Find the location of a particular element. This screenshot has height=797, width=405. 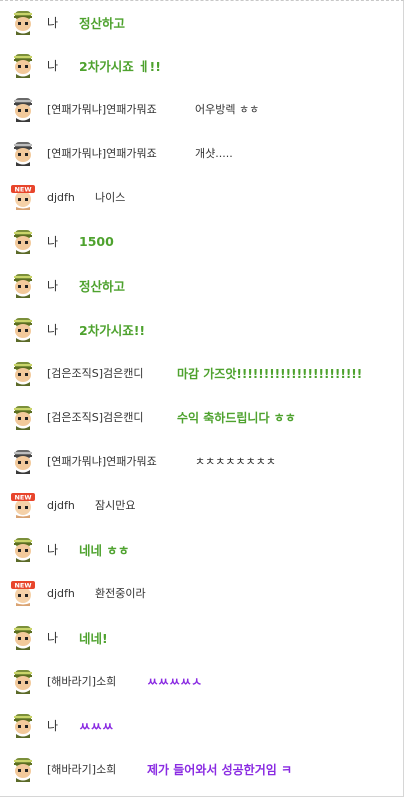

message-text: 마감 가즈앗!!!!!!!!!!!!!!!!!!!!!!! is located at coordinates (270, 373).